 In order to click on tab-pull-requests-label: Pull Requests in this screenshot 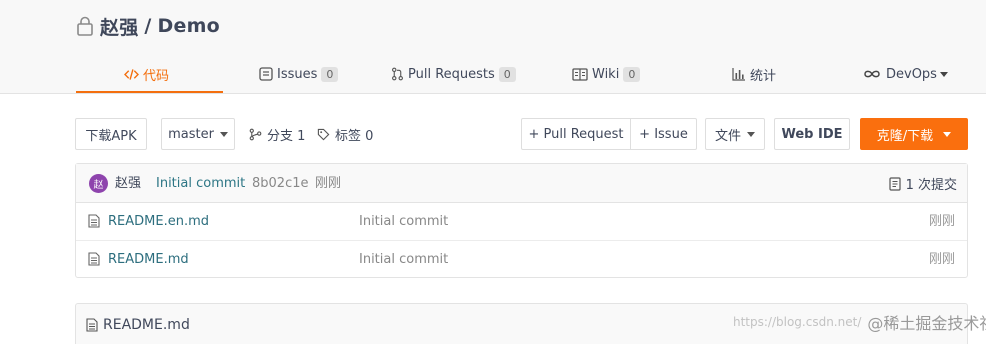, I will do `click(451, 74)`.